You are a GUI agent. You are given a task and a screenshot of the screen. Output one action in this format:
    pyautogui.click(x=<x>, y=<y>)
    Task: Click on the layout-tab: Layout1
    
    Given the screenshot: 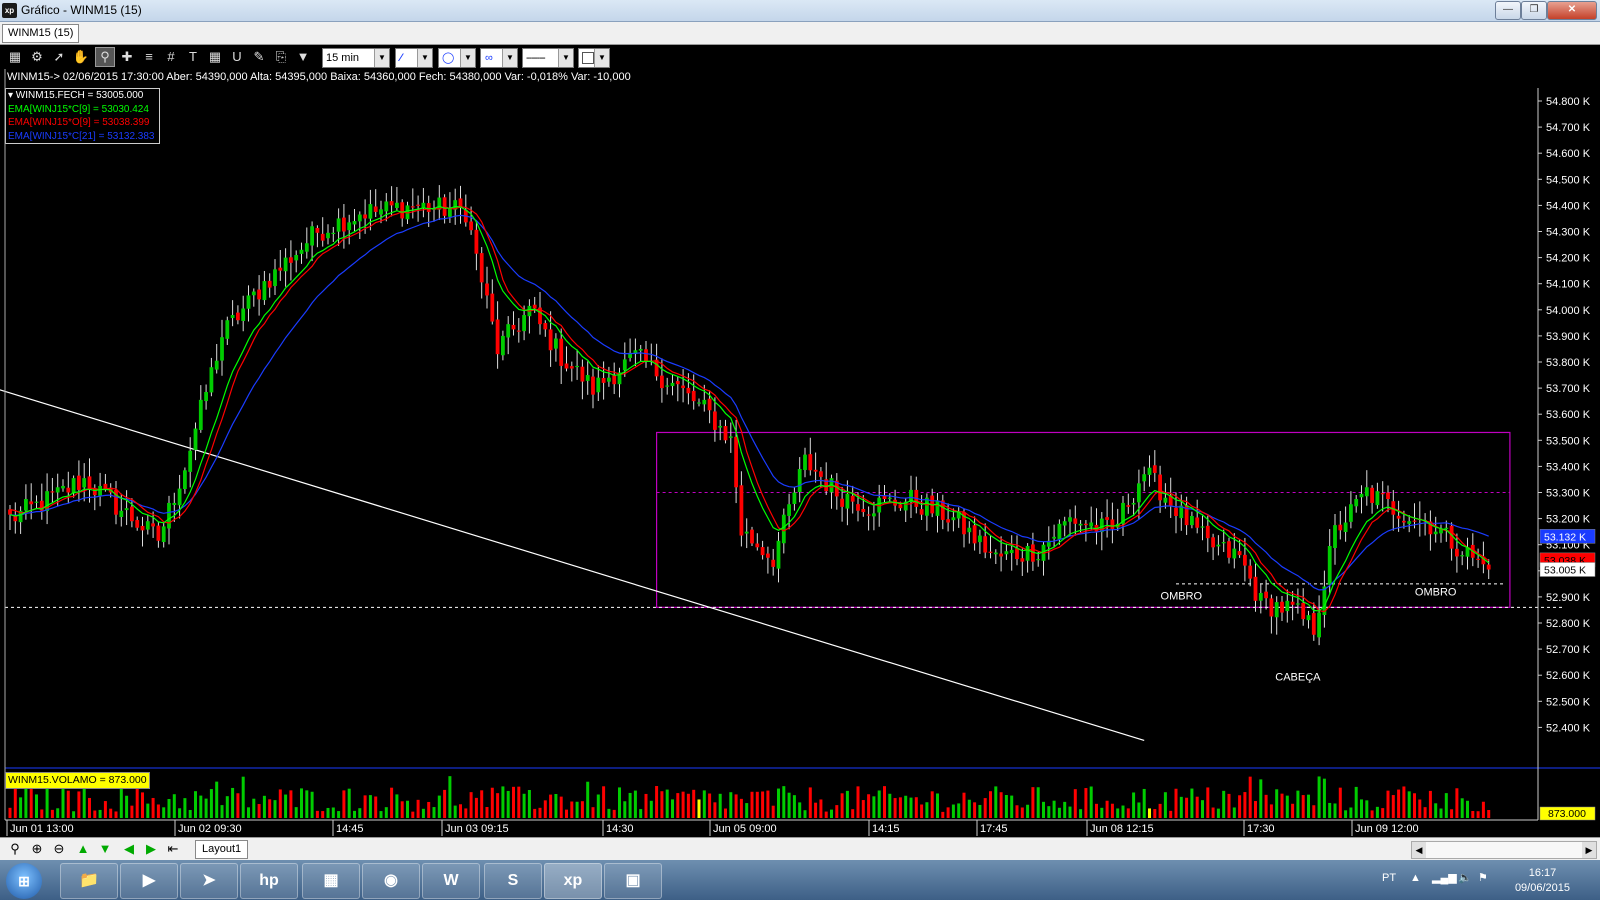 What is the action you would take?
    pyautogui.click(x=222, y=849)
    